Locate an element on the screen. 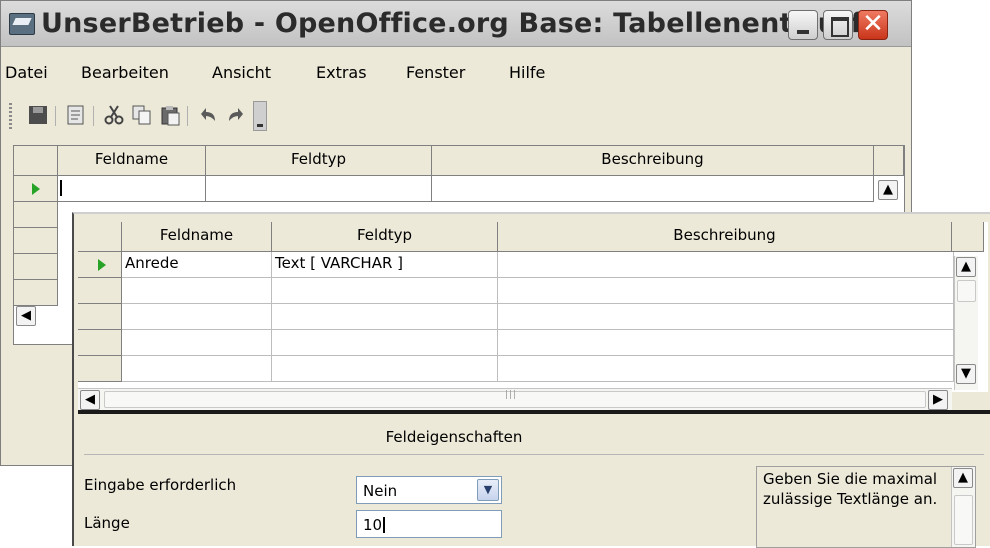  toolbar is located at coordinates (184, 117).